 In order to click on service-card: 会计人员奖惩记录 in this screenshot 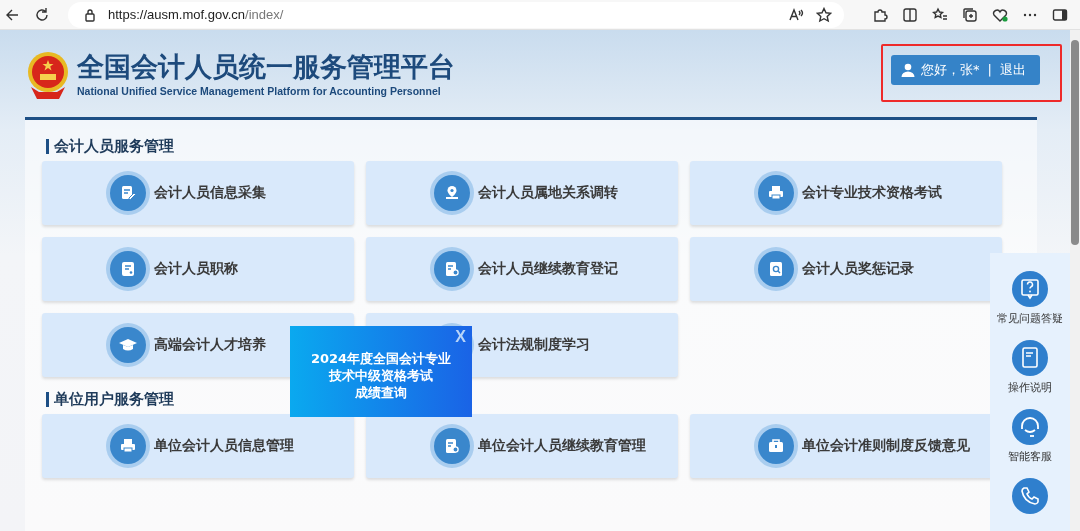, I will do `click(846, 269)`.